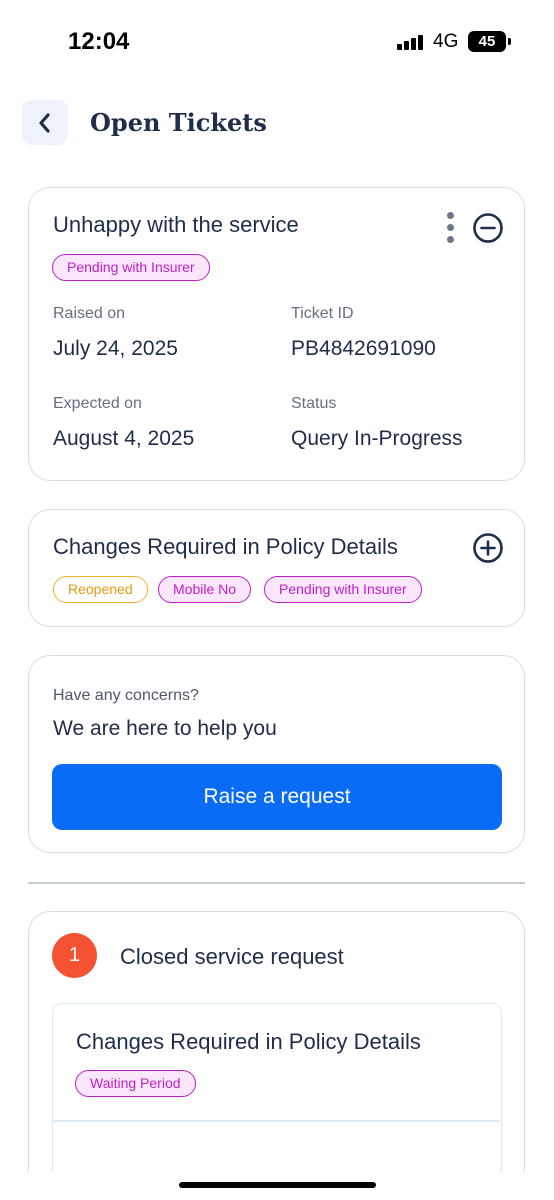 This screenshot has width=554, height=1200. What do you see at coordinates (89, 313) in the screenshot?
I see `raised-on-label: Raised on` at bounding box center [89, 313].